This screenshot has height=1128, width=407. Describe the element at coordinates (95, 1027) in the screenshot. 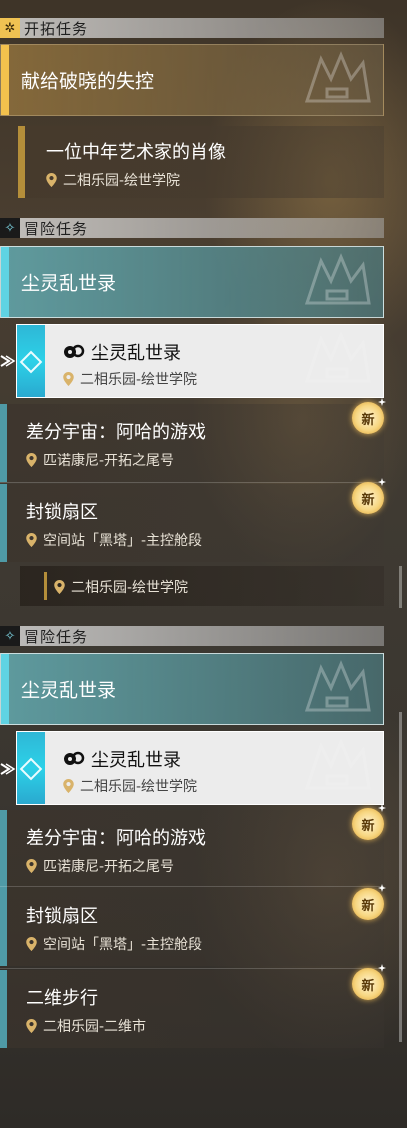

I see `location-text: 二相乐园-二维市` at that location.